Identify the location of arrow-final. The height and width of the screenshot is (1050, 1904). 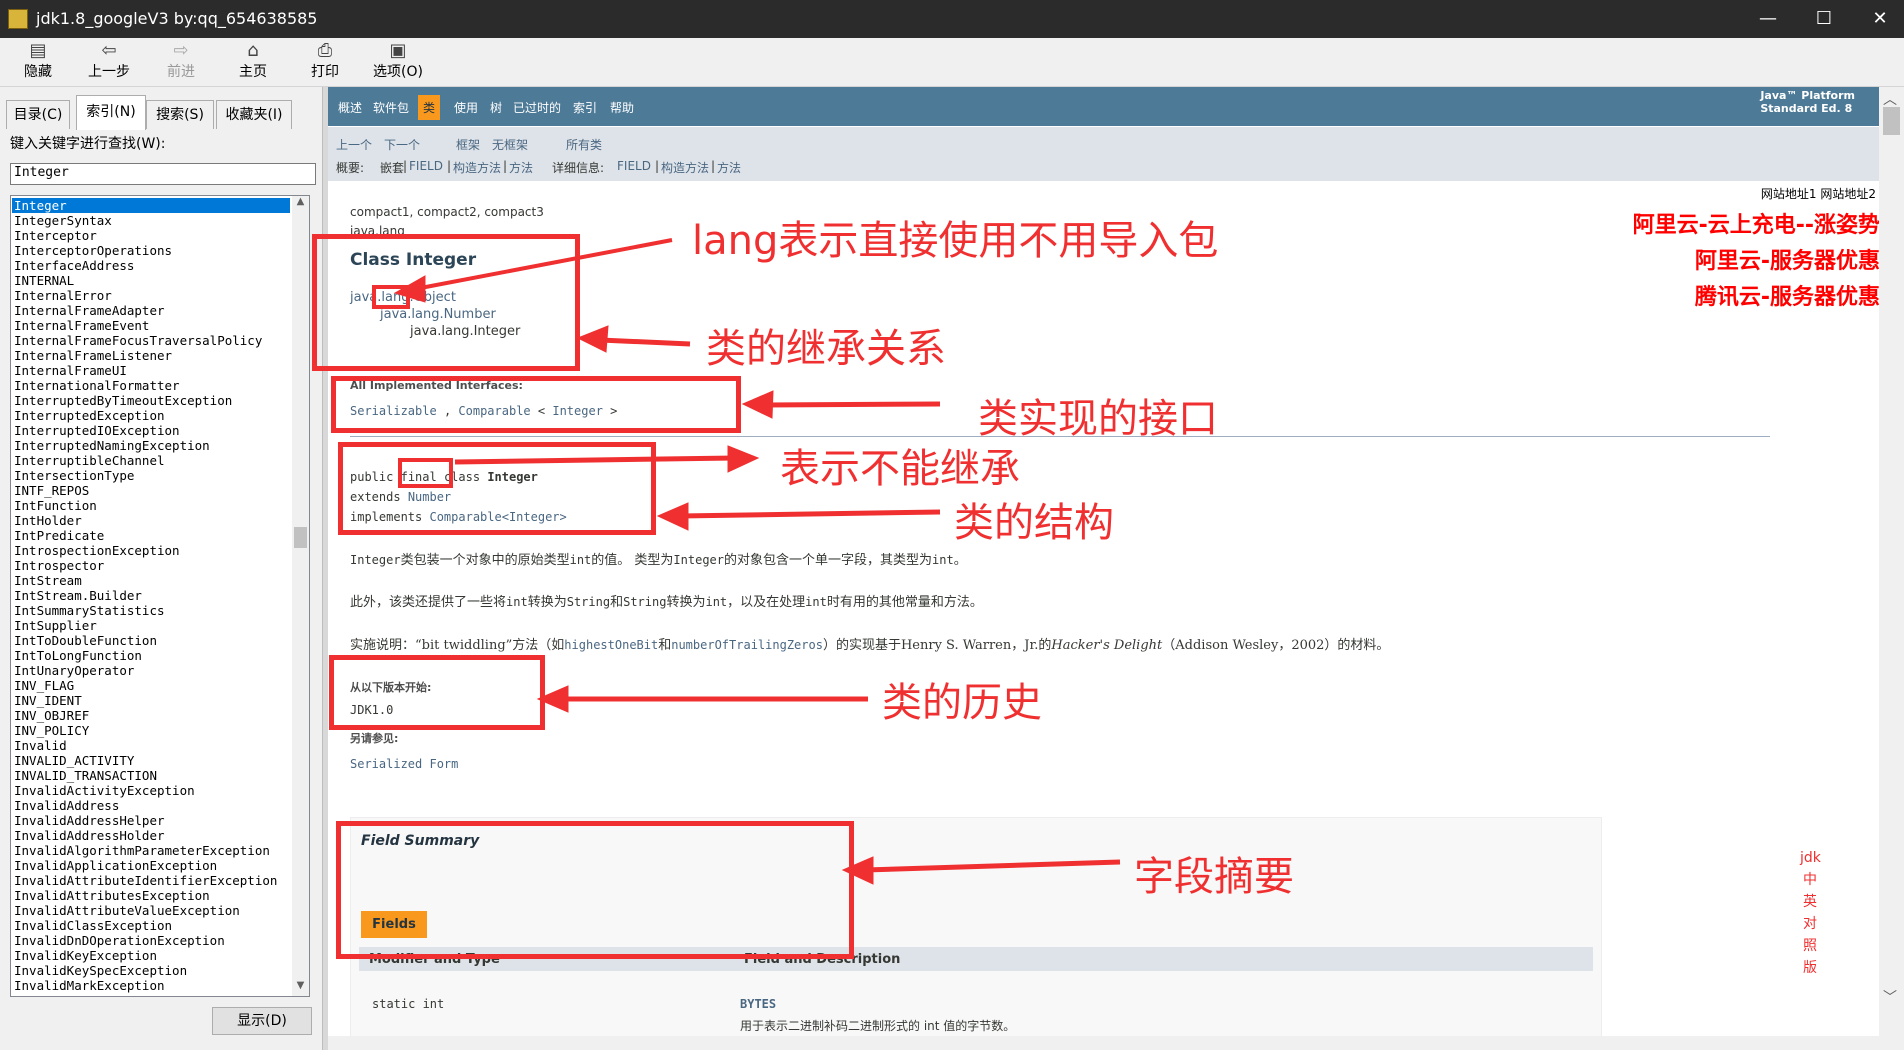
(595, 460).